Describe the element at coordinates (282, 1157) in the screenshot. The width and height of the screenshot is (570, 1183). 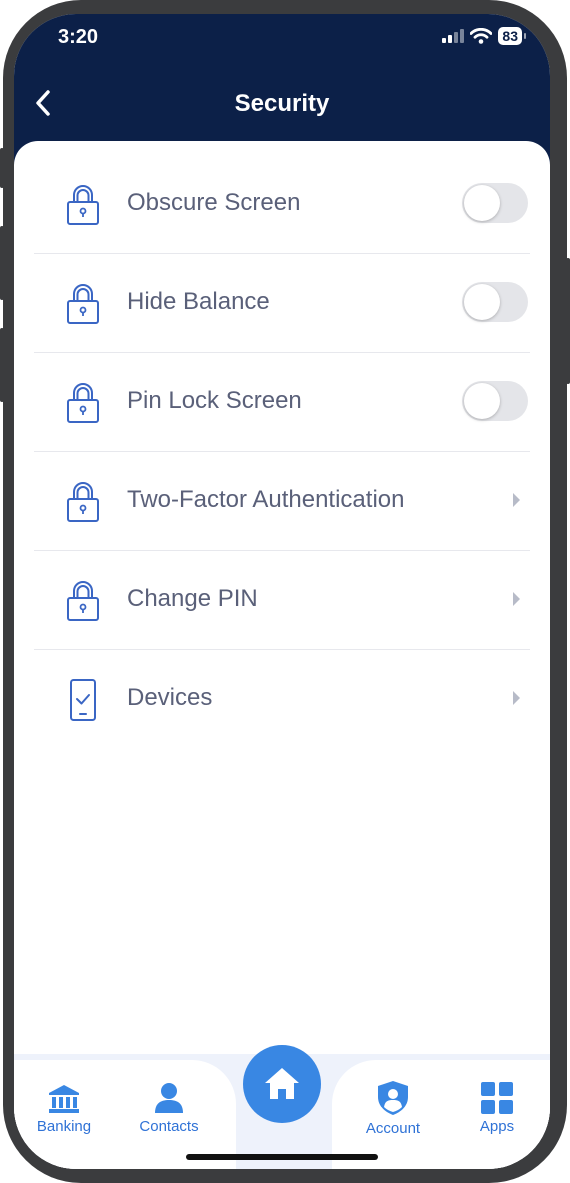
I see `home-indicator` at that location.